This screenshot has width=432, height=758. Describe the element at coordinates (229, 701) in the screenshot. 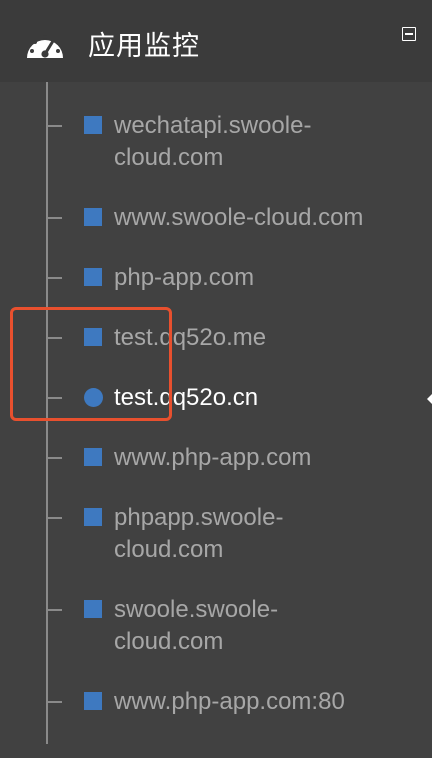

I see `app-item-label: www.php-app.com:80` at that location.